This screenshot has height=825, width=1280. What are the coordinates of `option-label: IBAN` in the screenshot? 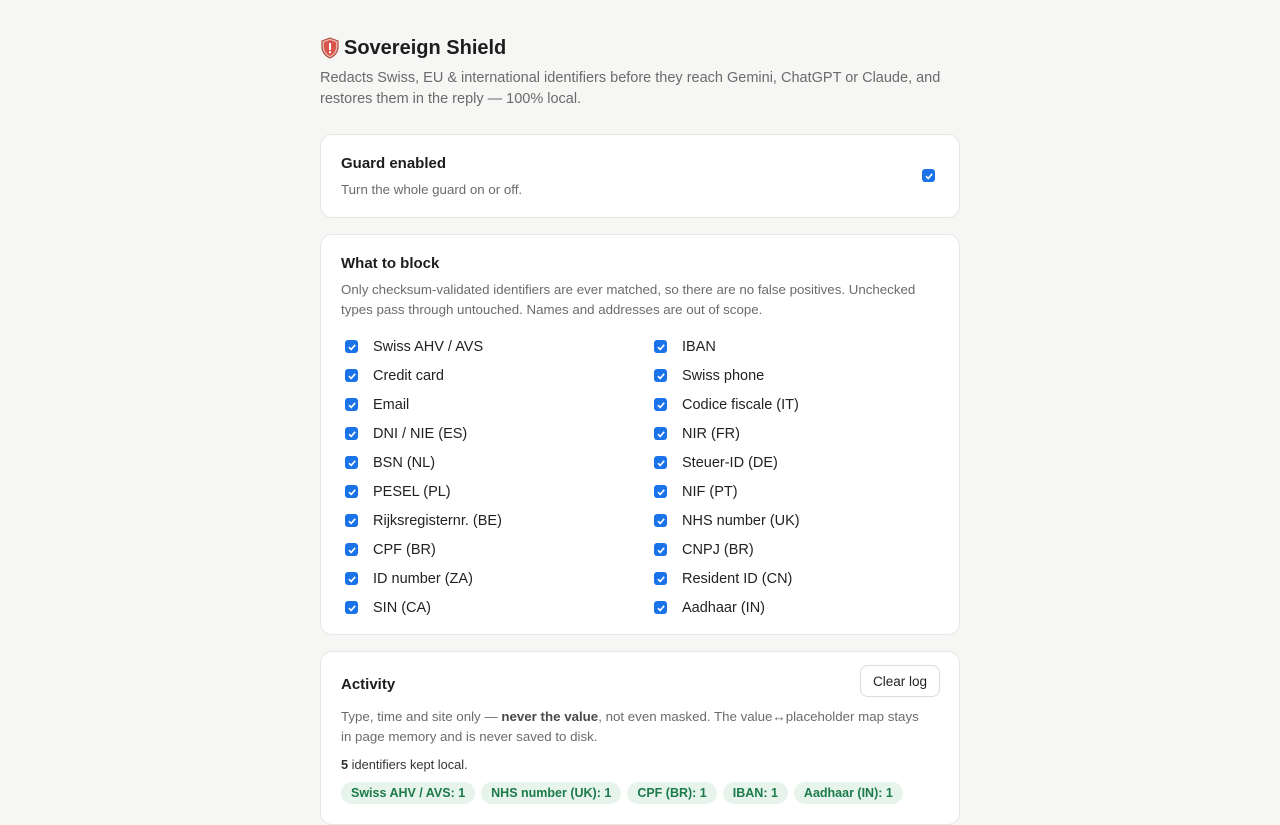 It's located at (699, 346).